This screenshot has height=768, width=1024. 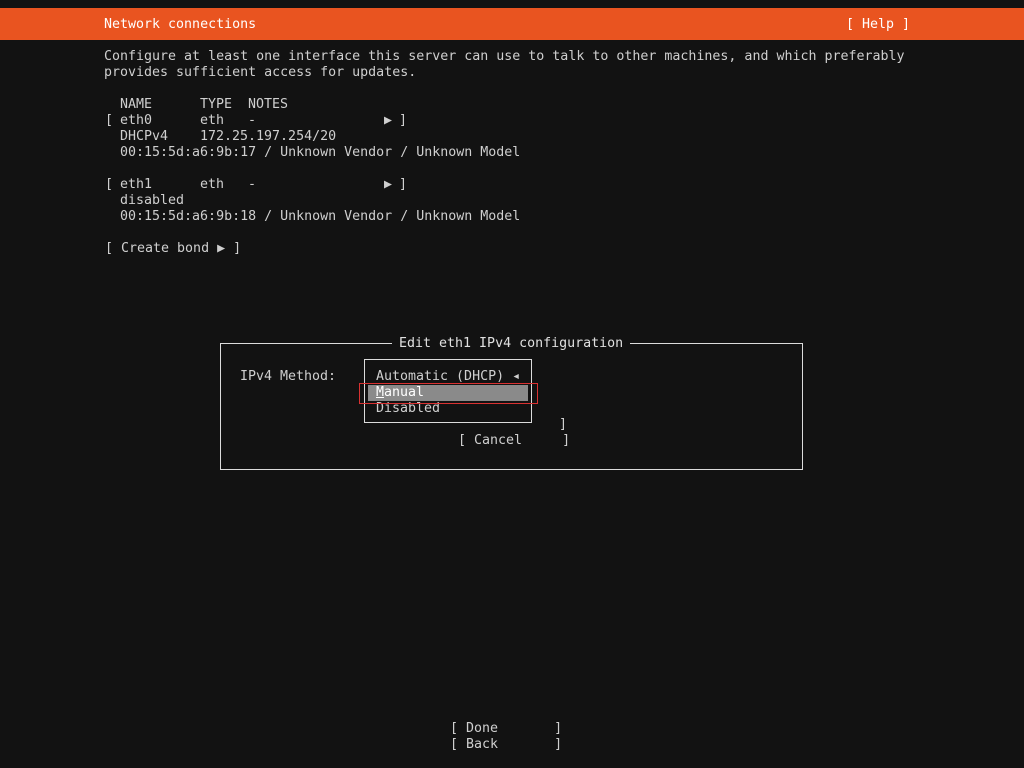 What do you see at coordinates (511, 344) in the screenshot?
I see `dialog-title: Edit eth1 IPv4 configuration` at bounding box center [511, 344].